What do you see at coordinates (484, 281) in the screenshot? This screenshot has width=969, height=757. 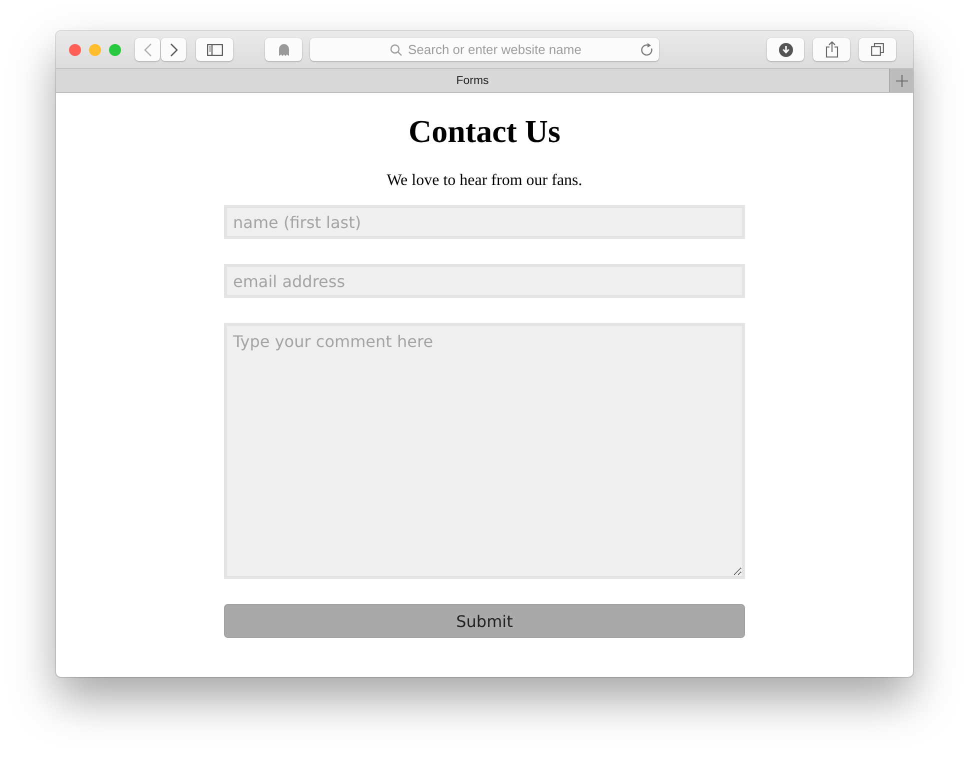 I see `text-field: email address` at bounding box center [484, 281].